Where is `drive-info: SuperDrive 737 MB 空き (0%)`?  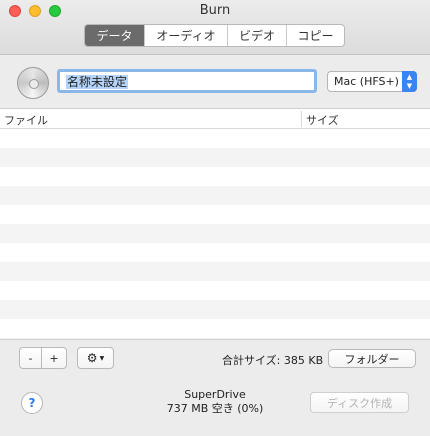
drive-info: SuperDrive 737 MB 空き (0%) is located at coordinates (215, 402).